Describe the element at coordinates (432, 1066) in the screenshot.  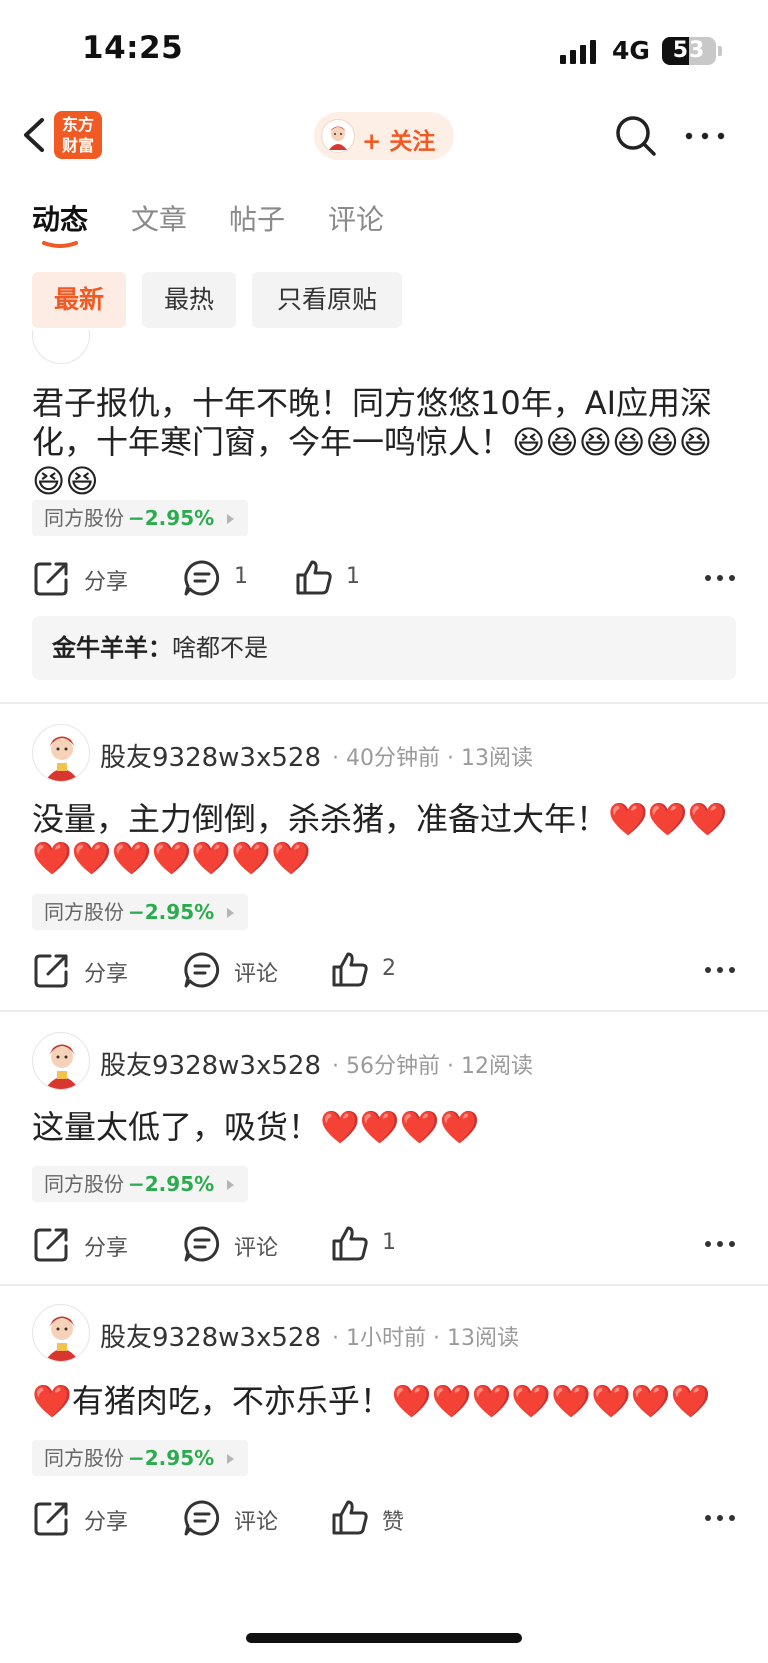
I see `post-meta: · 56分钟前 · 12阅读` at that location.